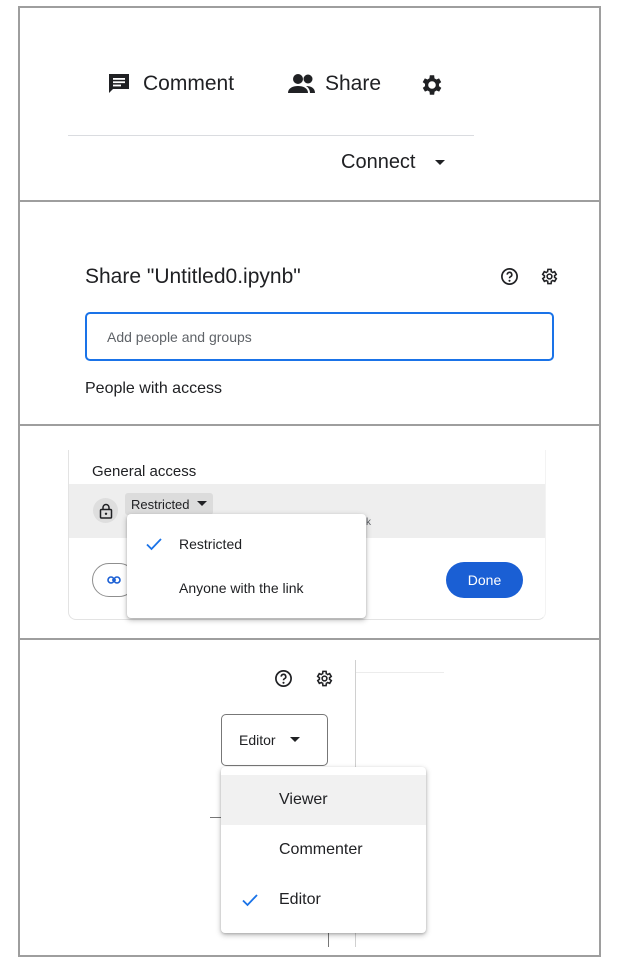 This screenshot has width=620, height=968. Describe the element at coordinates (160, 504) in the screenshot. I see `general-access-selected: Restricted` at that location.